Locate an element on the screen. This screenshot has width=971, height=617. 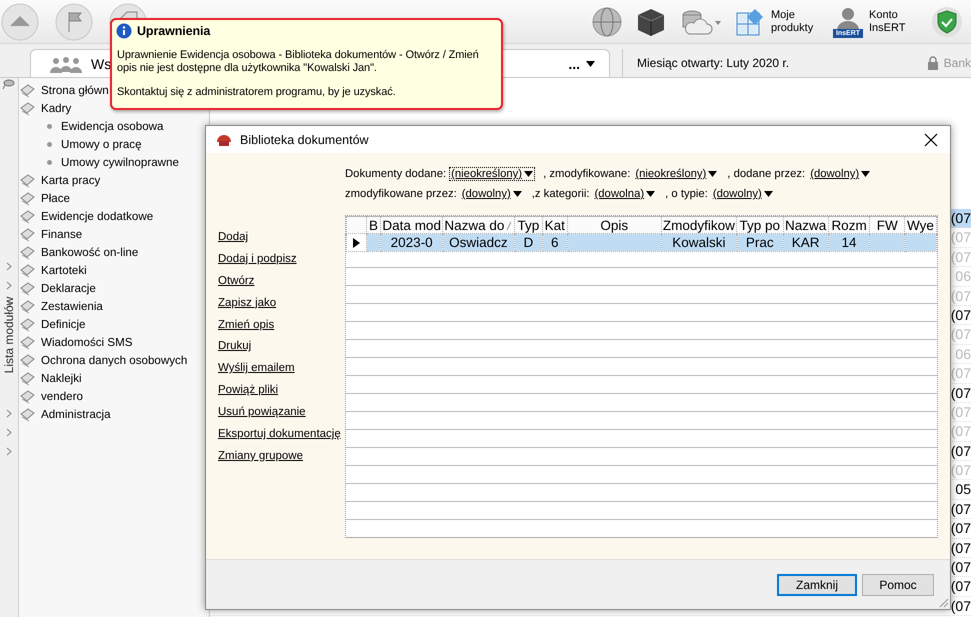
account-label: Konto InsERT is located at coordinates (894, 21).